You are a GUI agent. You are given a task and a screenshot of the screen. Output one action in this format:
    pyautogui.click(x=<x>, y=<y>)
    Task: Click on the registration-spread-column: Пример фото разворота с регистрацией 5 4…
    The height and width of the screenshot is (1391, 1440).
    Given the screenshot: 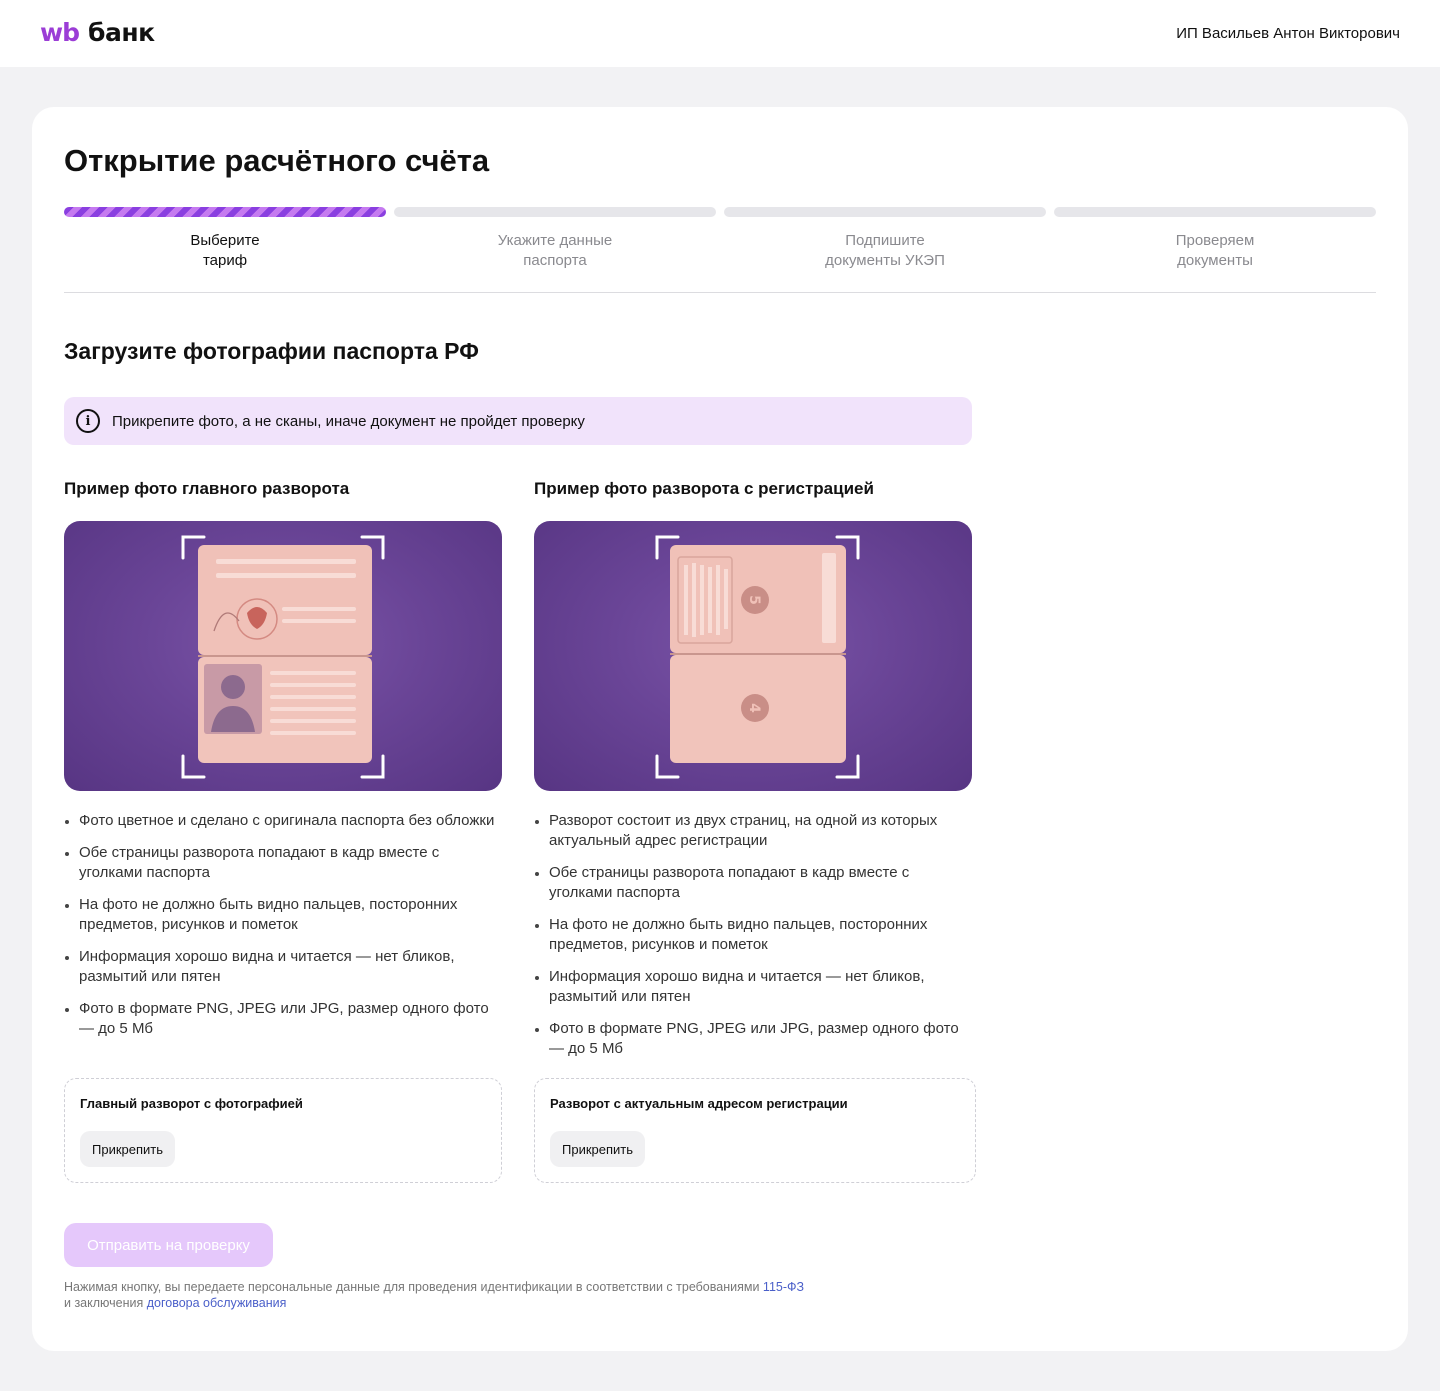 What is the action you would take?
    pyautogui.click(x=755, y=775)
    